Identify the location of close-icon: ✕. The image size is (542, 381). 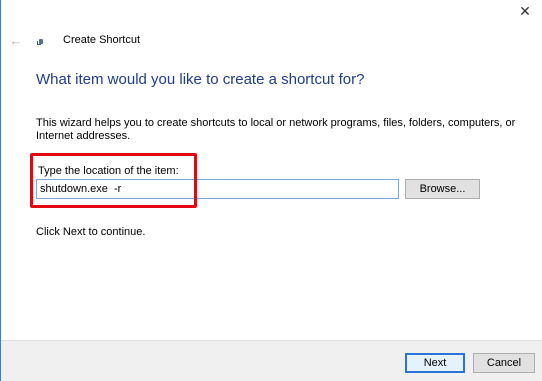
(525, 10).